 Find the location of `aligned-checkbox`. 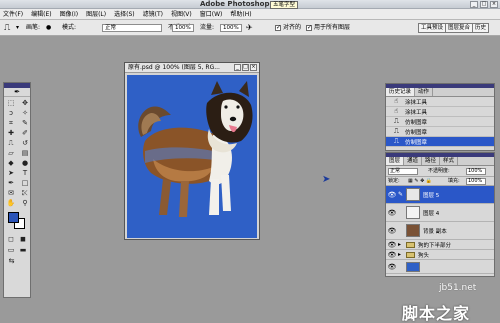

aligned-checkbox is located at coordinates (278, 27).